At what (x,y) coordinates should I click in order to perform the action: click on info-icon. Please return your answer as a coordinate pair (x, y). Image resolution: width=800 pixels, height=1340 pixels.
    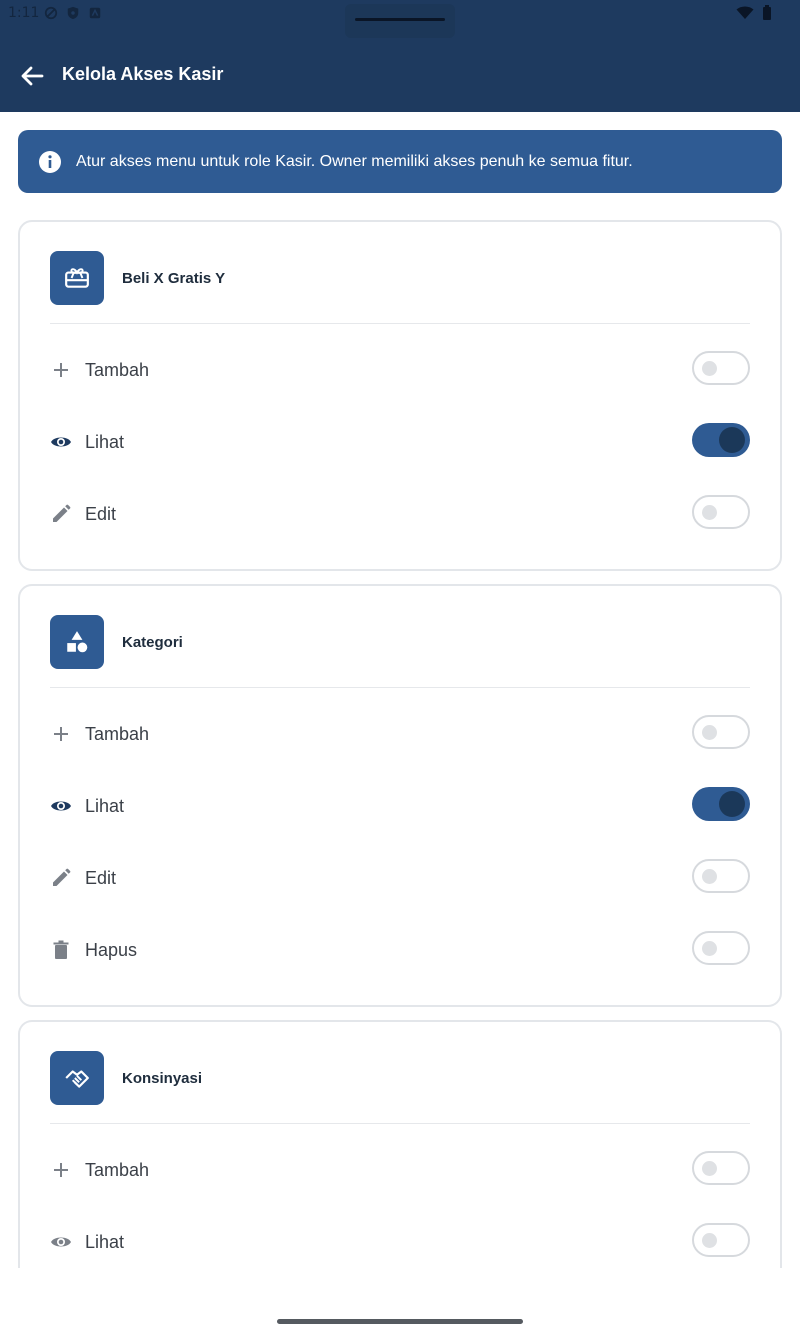
    Looking at the image, I should click on (50, 161).